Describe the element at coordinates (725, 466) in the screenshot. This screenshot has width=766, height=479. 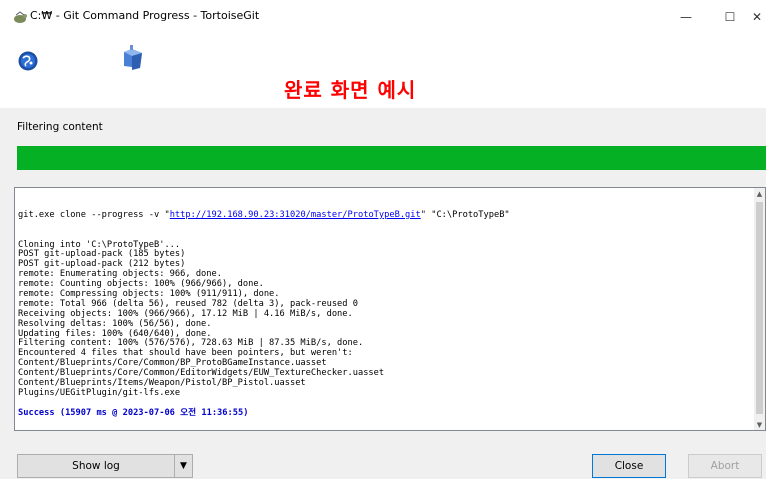
I see `abort-button: Abort` at that location.